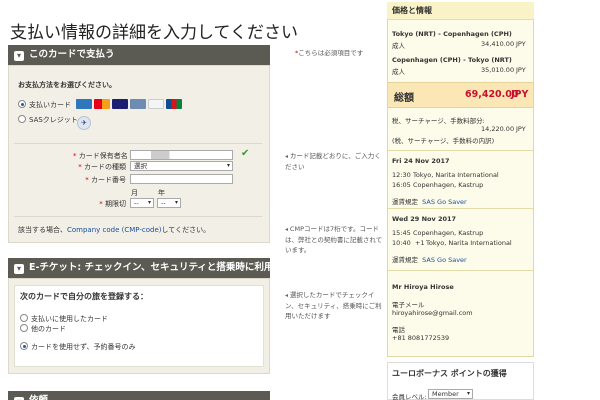 The width and height of the screenshot is (600, 400). Describe the element at coordinates (520, 94) in the screenshot. I see `total-currency: JPY` at that location.